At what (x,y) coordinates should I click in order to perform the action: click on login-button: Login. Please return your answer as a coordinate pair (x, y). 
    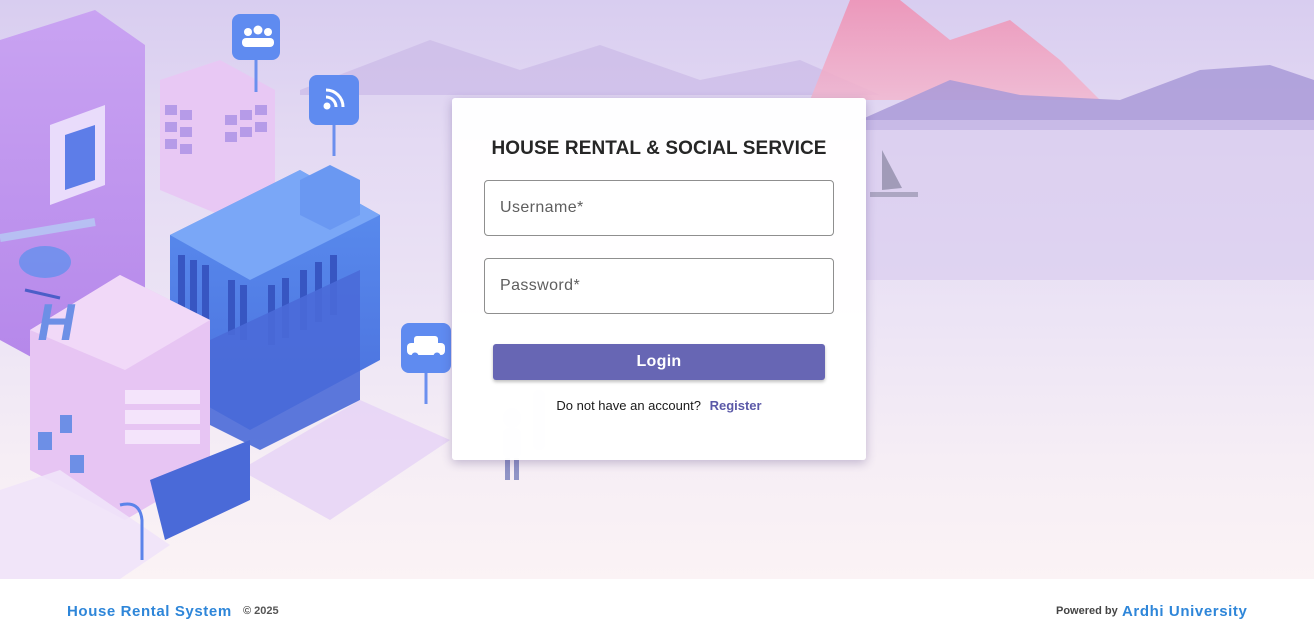
    Looking at the image, I should click on (659, 362).